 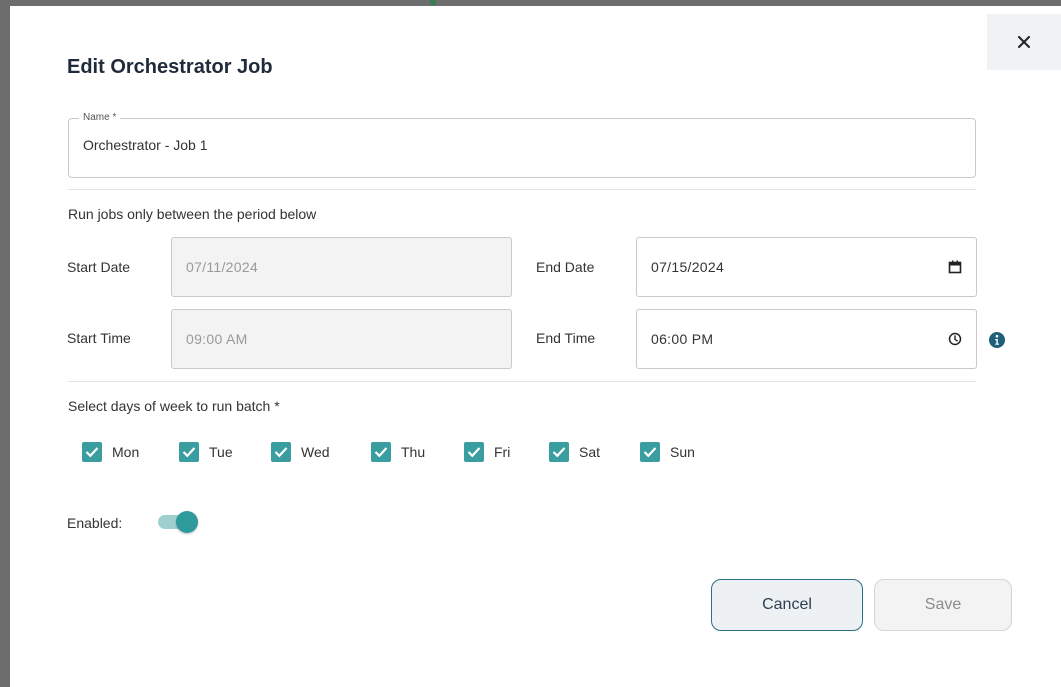 What do you see at coordinates (502, 452) in the screenshot?
I see `day-label: Fri` at bounding box center [502, 452].